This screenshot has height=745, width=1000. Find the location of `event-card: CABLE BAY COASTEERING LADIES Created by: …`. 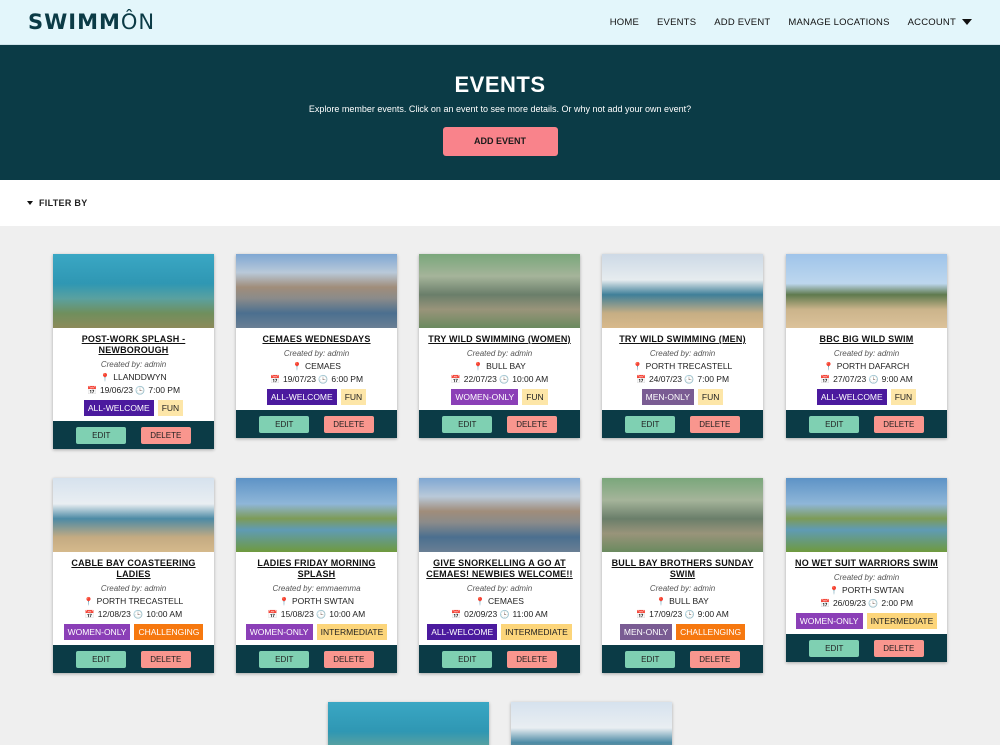

event-card: CABLE BAY COASTEERING LADIES Created by: … is located at coordinates (133, 575).